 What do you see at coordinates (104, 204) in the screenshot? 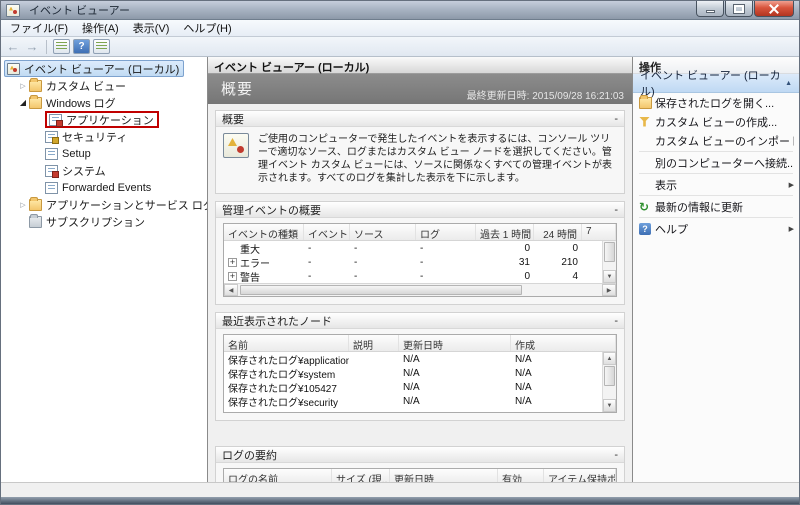
I see `tree-item-apps-services-logs: ▷ アプリケーションとサービス ログ` at bounding box center [104, 204].